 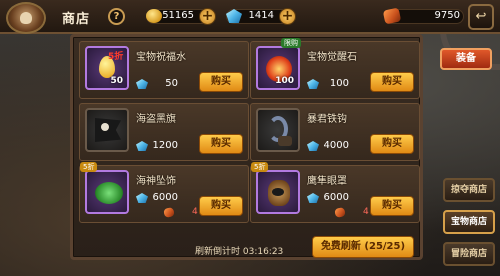 I want to click on gem-counter: 1414 +, so click(x=261, y=17).